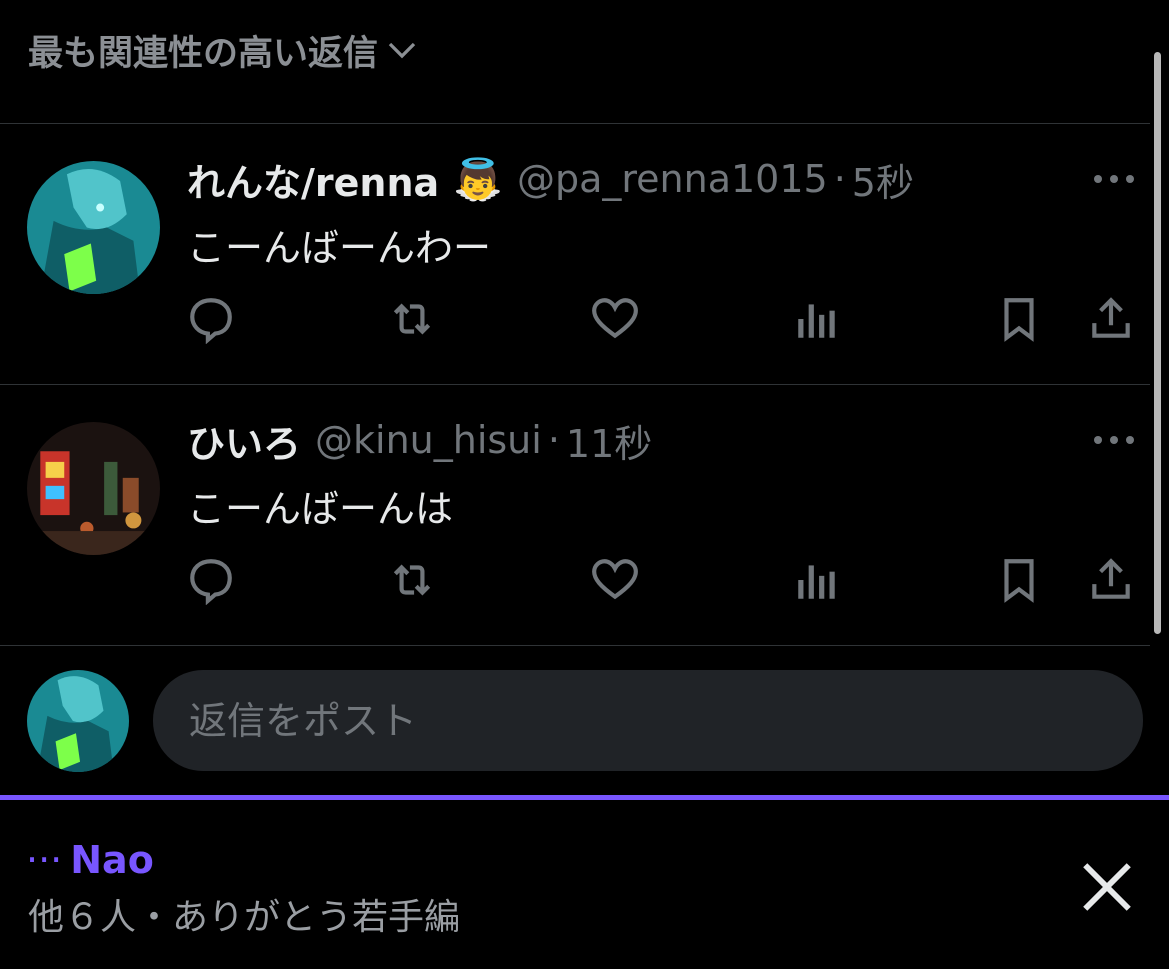 This screenshot has height=969, width=1169. I want to click on dots-icon: ···, so click(44, 860).